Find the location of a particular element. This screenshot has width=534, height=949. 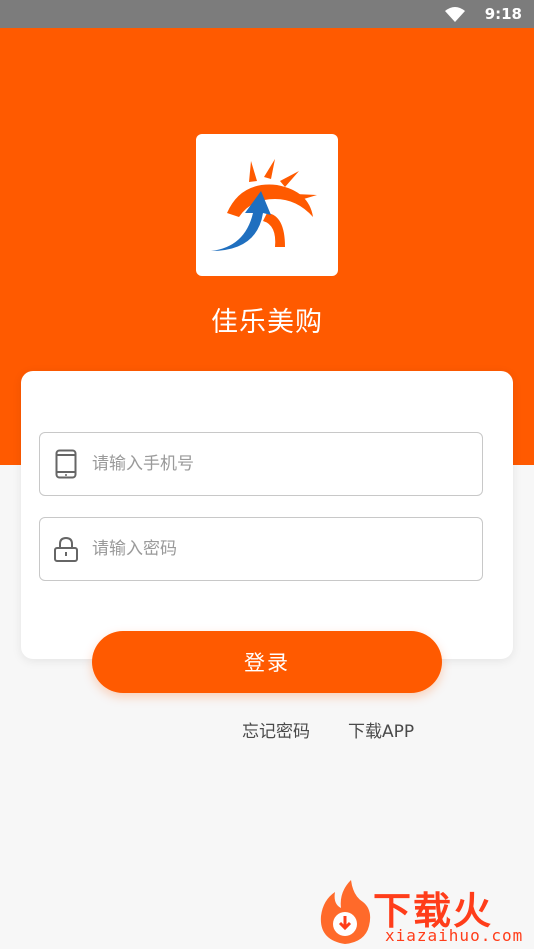

status-bar: 9:18 is located at coordinates (267, 14).